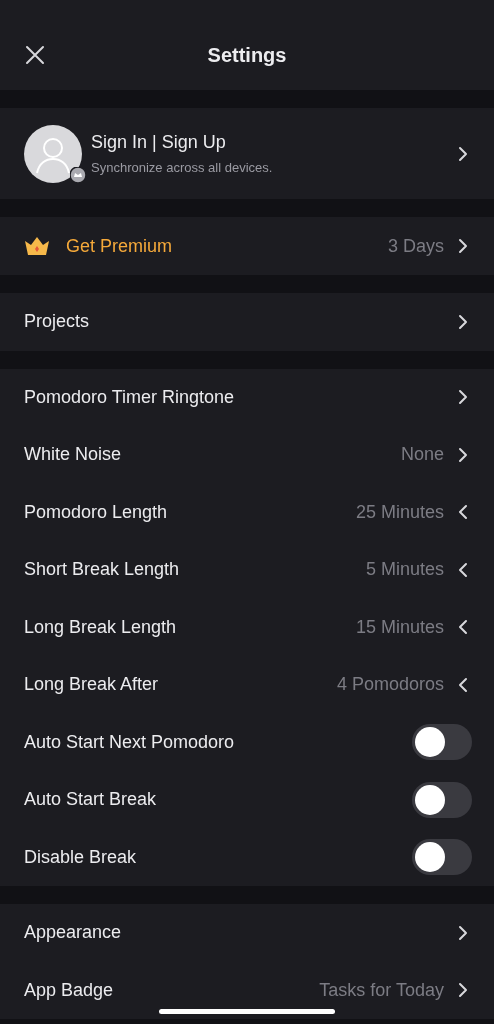  I want to click on account-subtitle: Synchronize across all devices., so click(182, 168).